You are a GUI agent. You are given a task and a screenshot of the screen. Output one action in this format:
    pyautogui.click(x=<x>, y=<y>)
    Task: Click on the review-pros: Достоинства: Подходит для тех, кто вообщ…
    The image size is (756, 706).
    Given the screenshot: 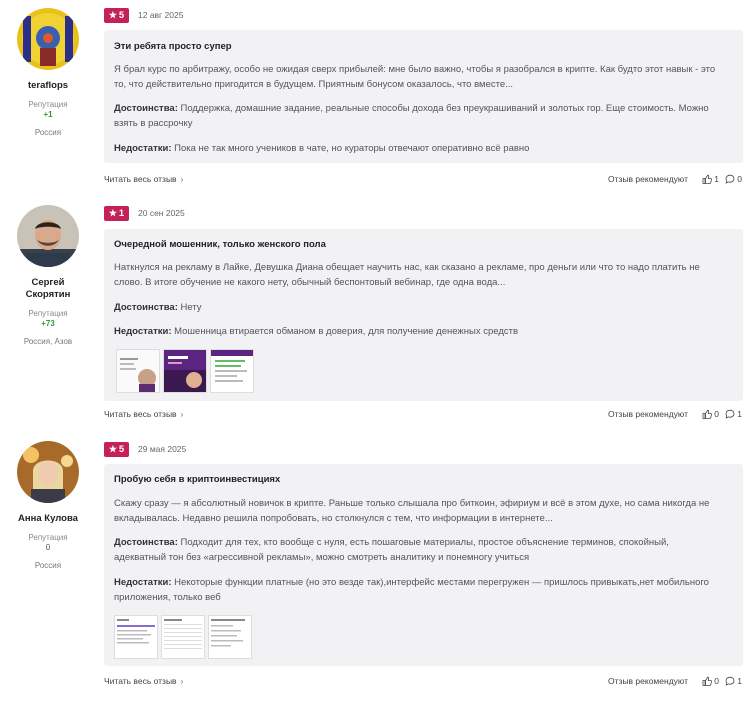 What is the action you would take?
    pyautogui.click(x=418, y=550)
    